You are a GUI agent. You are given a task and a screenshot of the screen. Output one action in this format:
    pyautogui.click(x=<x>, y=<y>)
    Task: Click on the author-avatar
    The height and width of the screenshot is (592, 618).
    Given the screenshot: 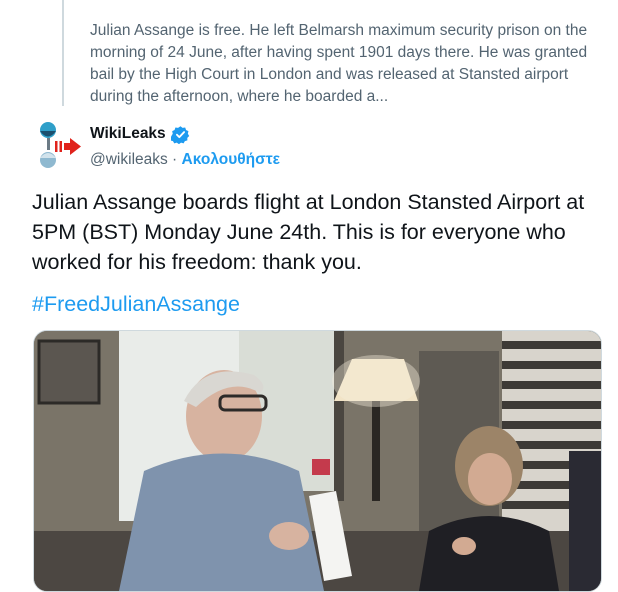 What is the action you would take?
    pyautogui.click(x=58, y=145)
    